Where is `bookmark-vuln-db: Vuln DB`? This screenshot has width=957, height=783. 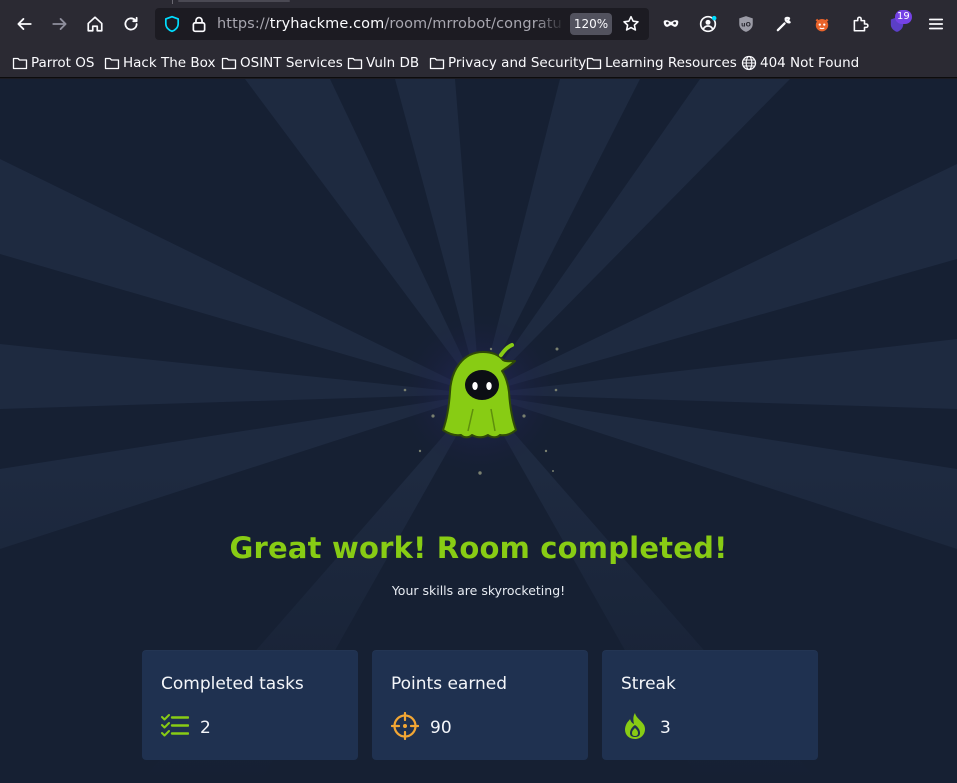
bookmark-vuln-db: Vuln DB is located at coordinates (383, 63).